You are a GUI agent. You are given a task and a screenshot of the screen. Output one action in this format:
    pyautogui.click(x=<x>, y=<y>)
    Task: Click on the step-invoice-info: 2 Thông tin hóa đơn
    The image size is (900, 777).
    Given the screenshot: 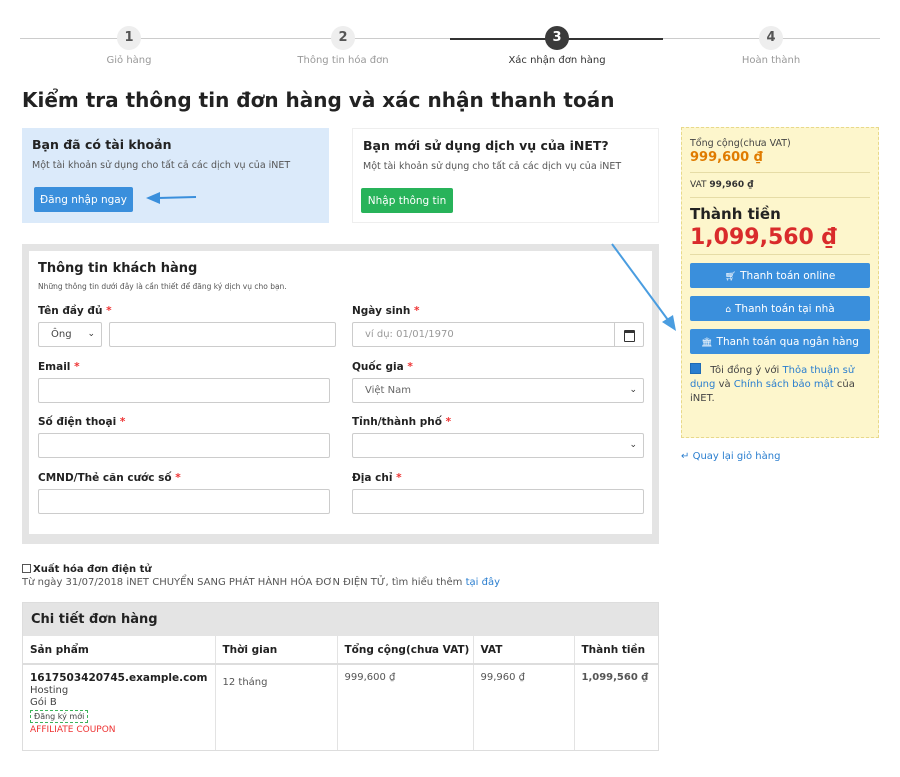 What is the action you would take?
    pyautogui.click(x=343, y=46)
    